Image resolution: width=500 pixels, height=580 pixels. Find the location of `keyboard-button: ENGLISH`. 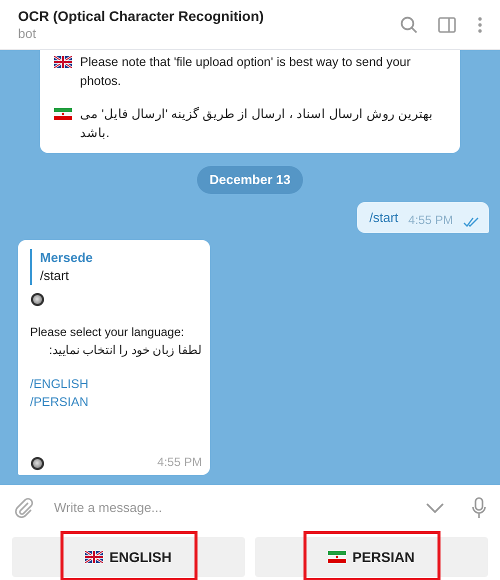

keyboard-button: ENGLISH is located at coordinates (128, 557).